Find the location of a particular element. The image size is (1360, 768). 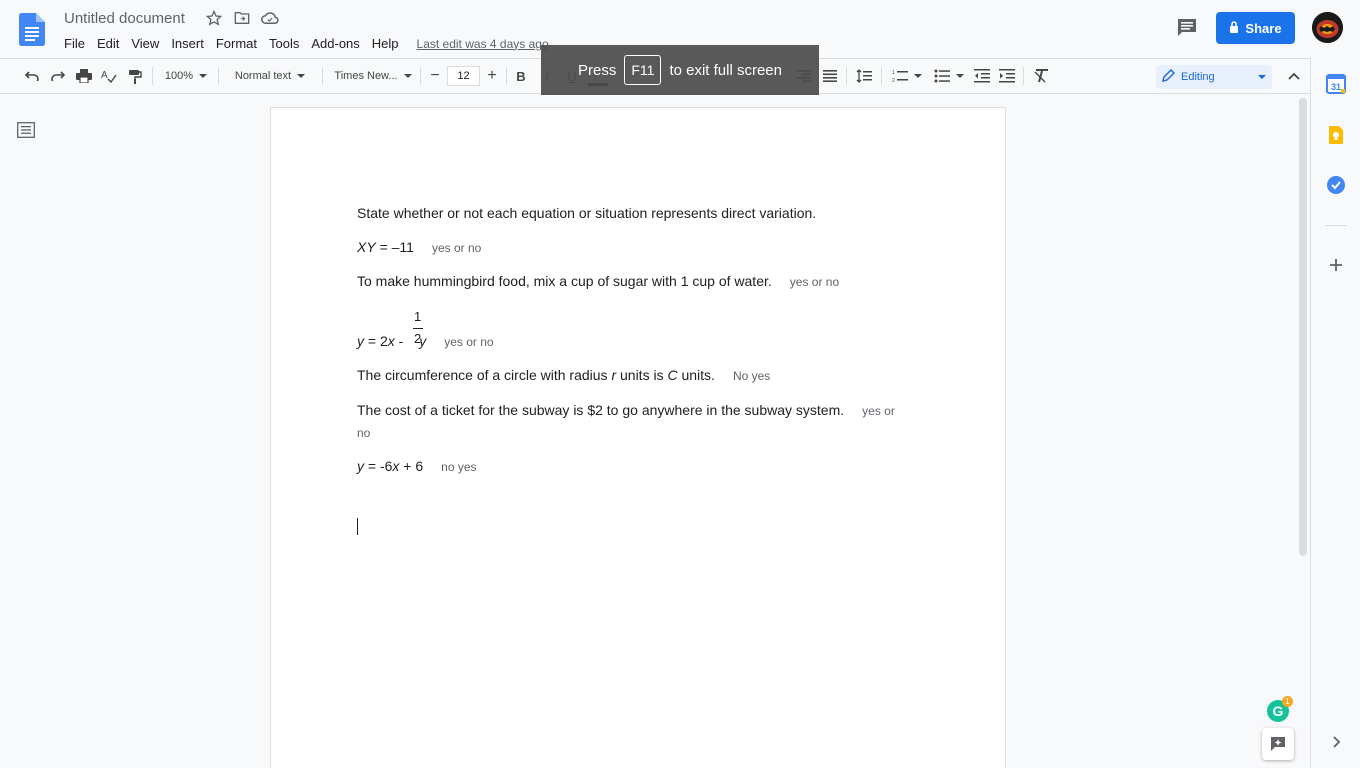

clear-formatting-icon is located at coordinates (1041, 76).